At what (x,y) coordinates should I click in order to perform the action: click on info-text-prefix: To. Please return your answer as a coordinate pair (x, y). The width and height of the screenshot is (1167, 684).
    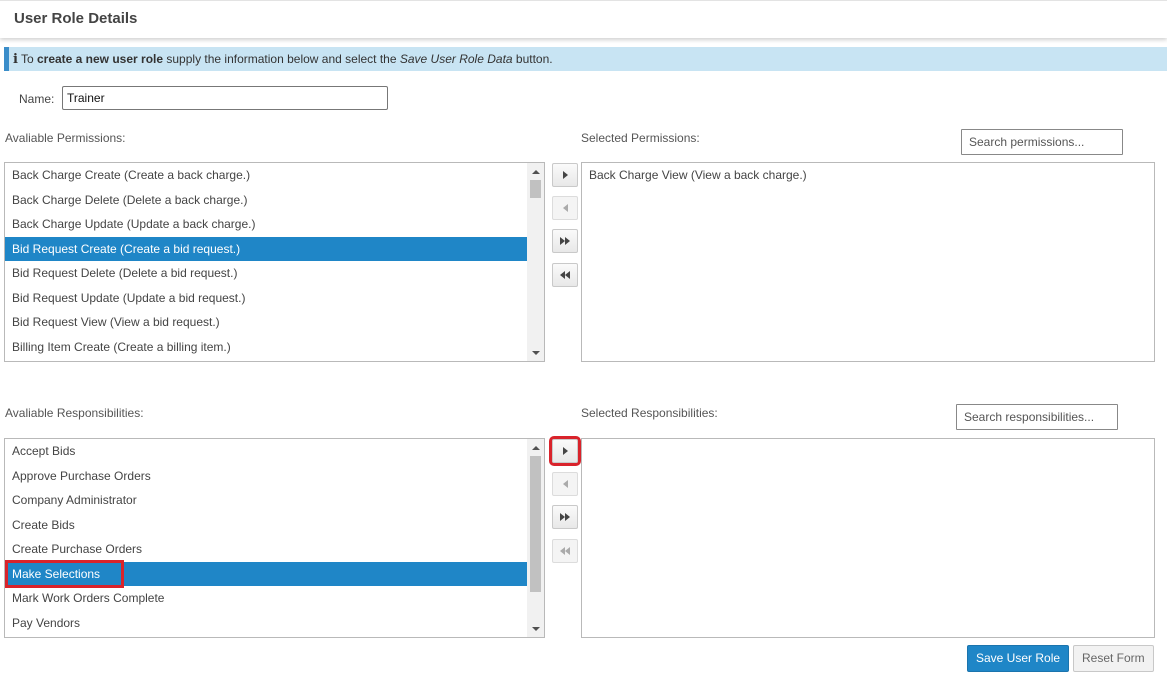
    Looking at the image, I should click on (28, 59).